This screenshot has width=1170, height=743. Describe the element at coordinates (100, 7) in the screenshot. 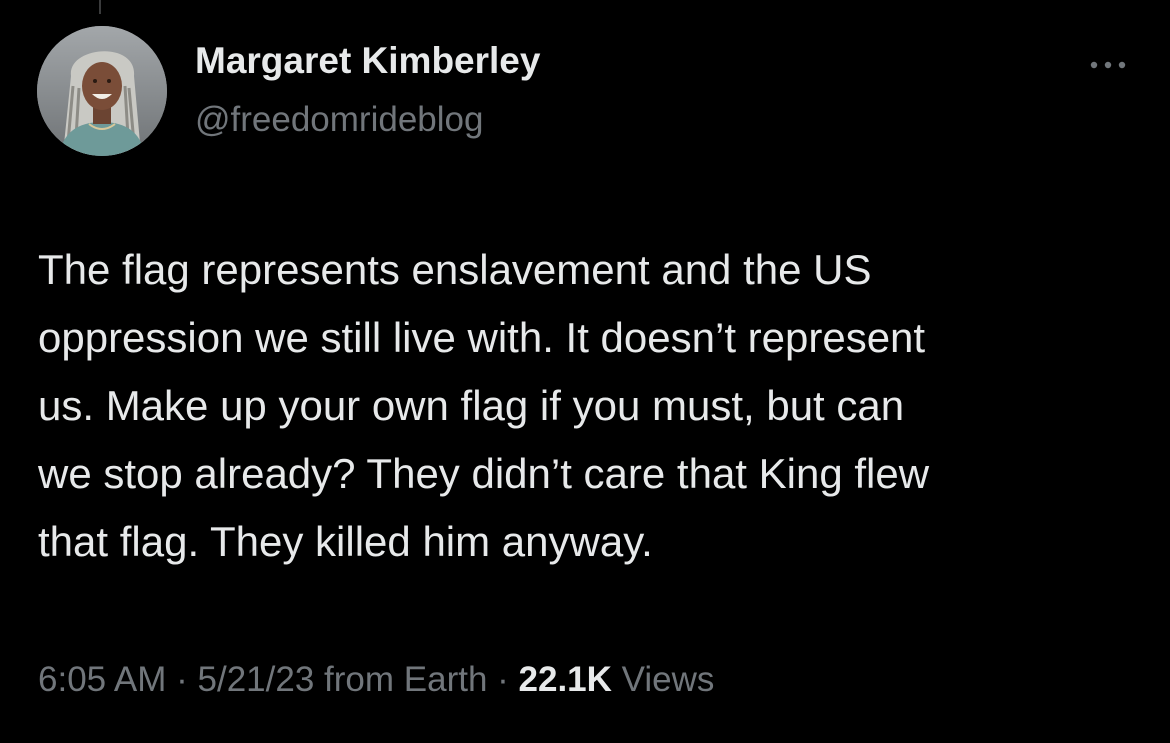

I see `thread-connector-line` at that location.